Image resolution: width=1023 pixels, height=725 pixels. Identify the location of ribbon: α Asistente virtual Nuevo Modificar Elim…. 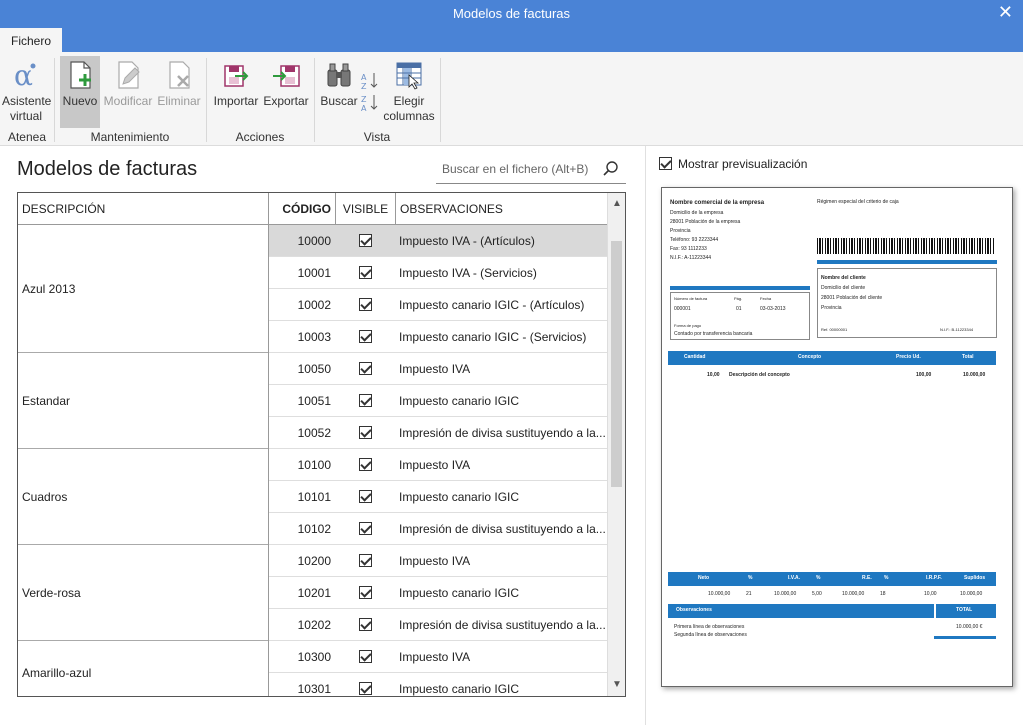
(511, 99).